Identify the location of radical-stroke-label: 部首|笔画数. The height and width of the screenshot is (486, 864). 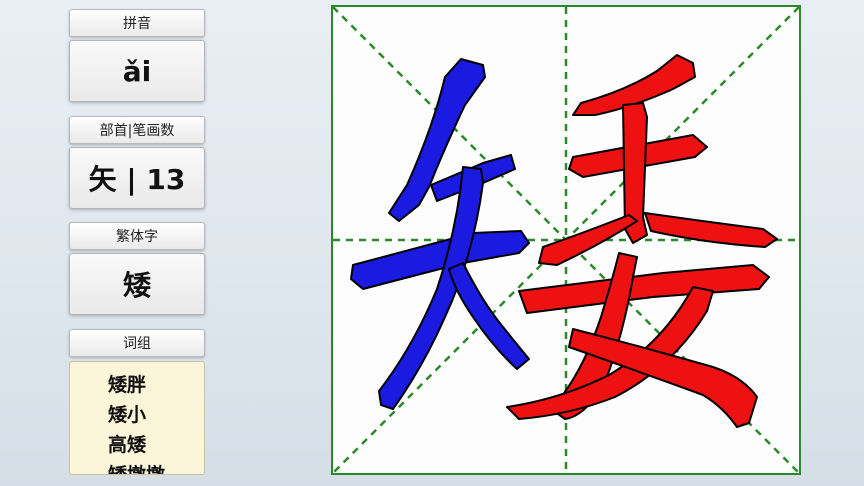
(137, 130).